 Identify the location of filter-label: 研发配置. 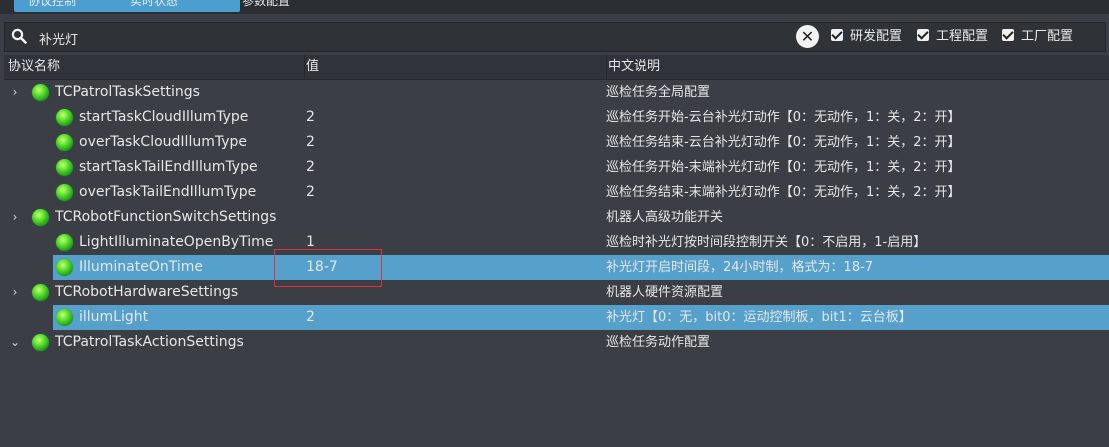
(876, 36).